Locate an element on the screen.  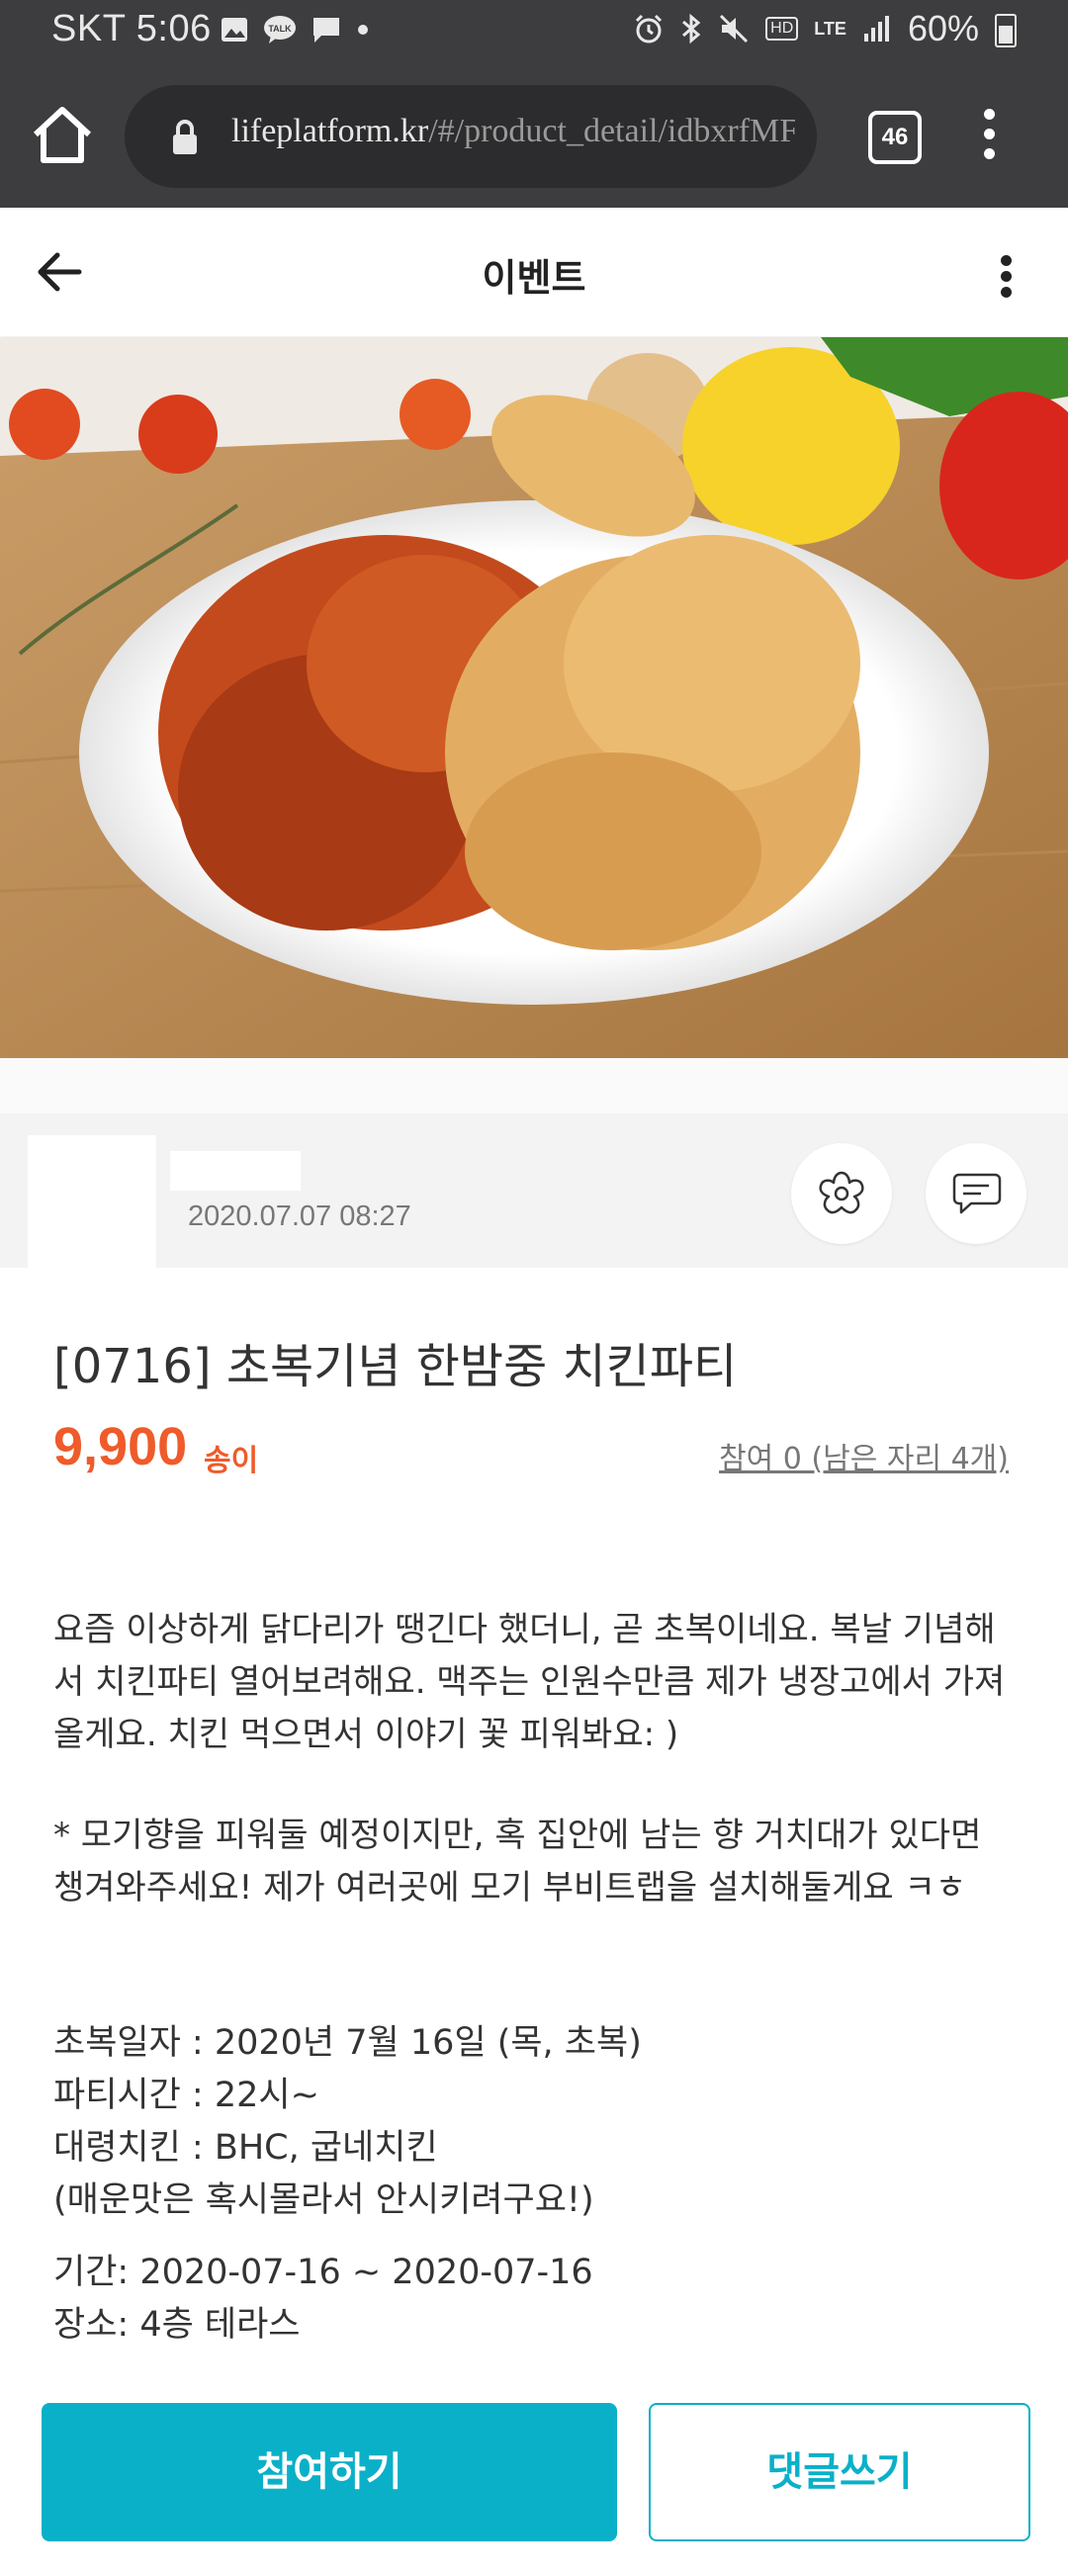
host-info: 2020.07.07 08:27 is located at coordinates (534, 1209).